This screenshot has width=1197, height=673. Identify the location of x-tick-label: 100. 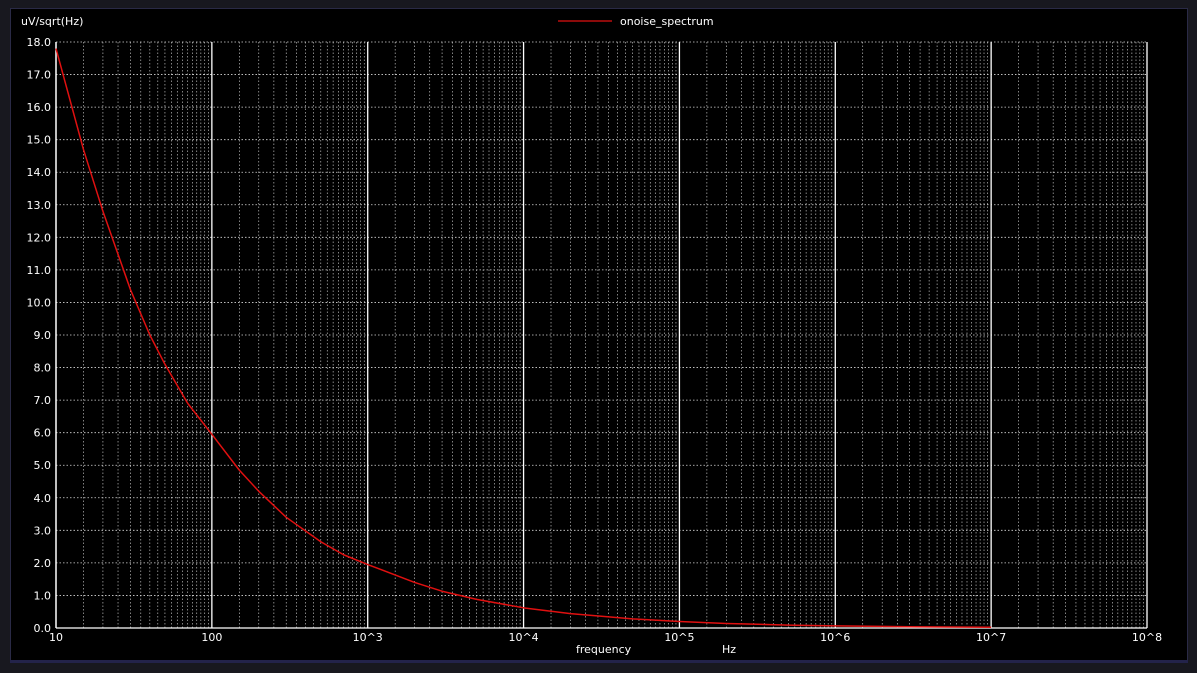
(211, 637).